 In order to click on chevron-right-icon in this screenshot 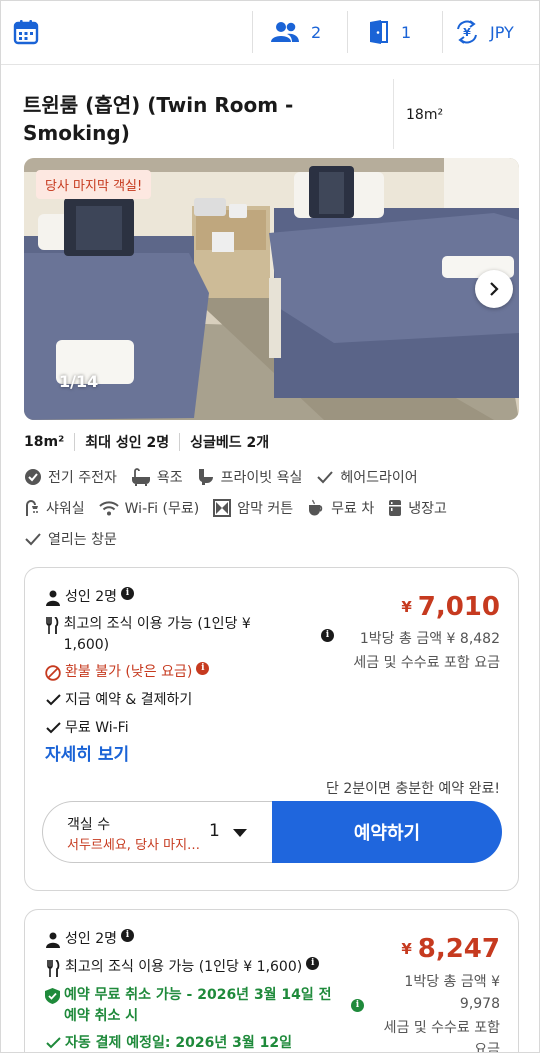, I will do `click(494, 289)`.